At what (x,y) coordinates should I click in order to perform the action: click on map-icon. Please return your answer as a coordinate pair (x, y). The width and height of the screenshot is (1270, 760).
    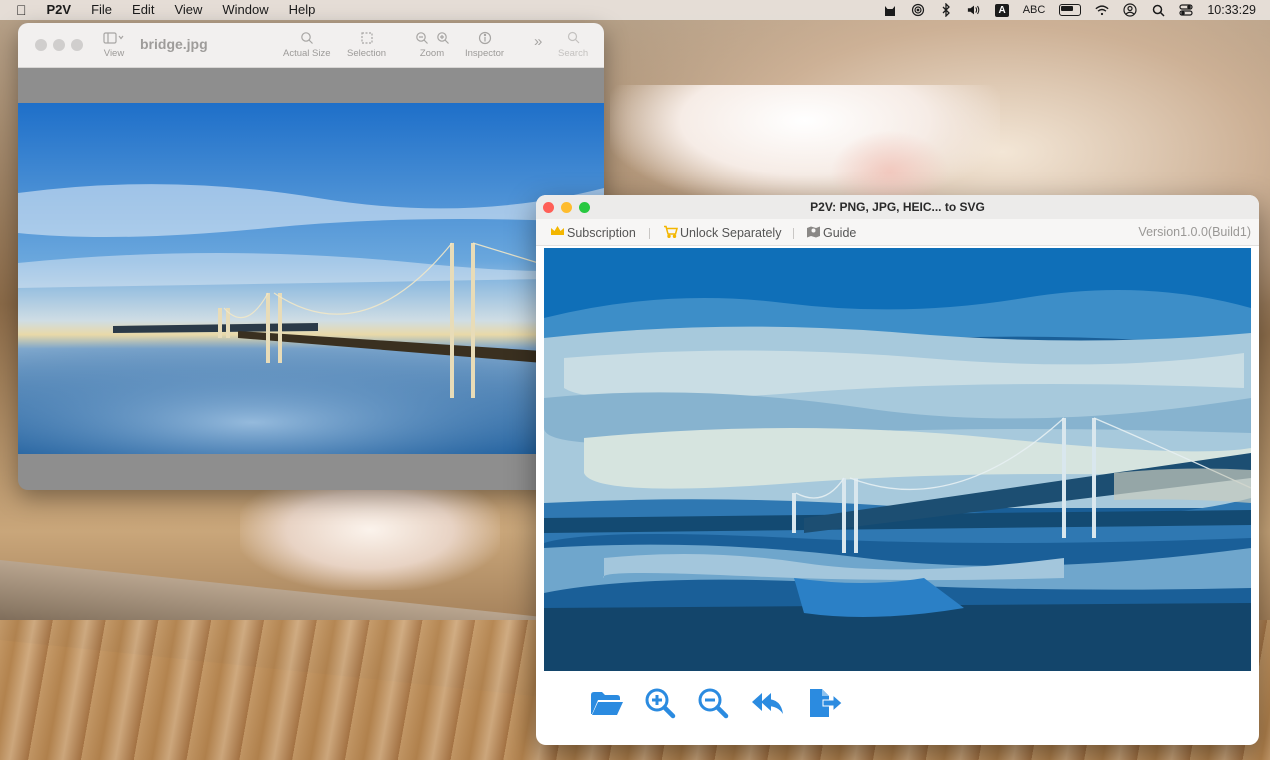
    Looking at the image, I should click on (813, 233).